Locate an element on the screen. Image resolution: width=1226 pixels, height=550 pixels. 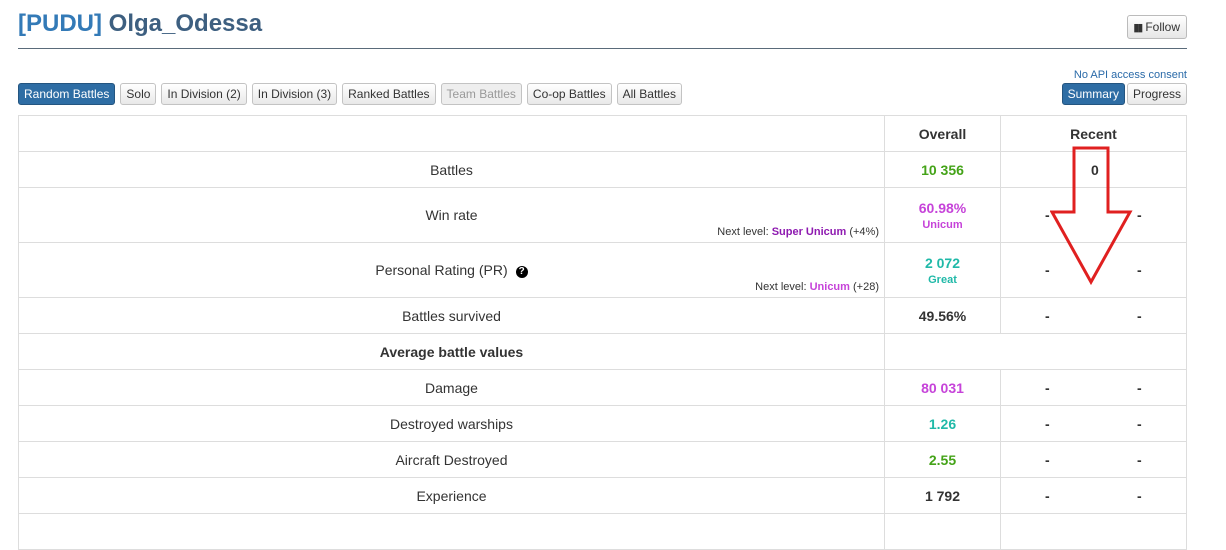
overall-value: 80 031 is located at coordinates (942, 387).